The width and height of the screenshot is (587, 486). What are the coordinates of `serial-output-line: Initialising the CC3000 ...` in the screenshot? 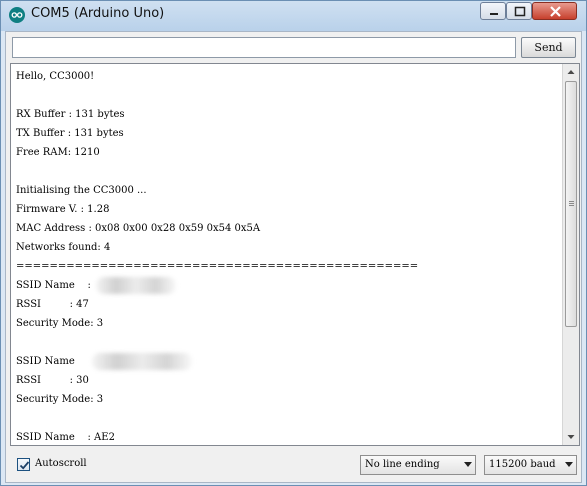 It's located at (81, 190).